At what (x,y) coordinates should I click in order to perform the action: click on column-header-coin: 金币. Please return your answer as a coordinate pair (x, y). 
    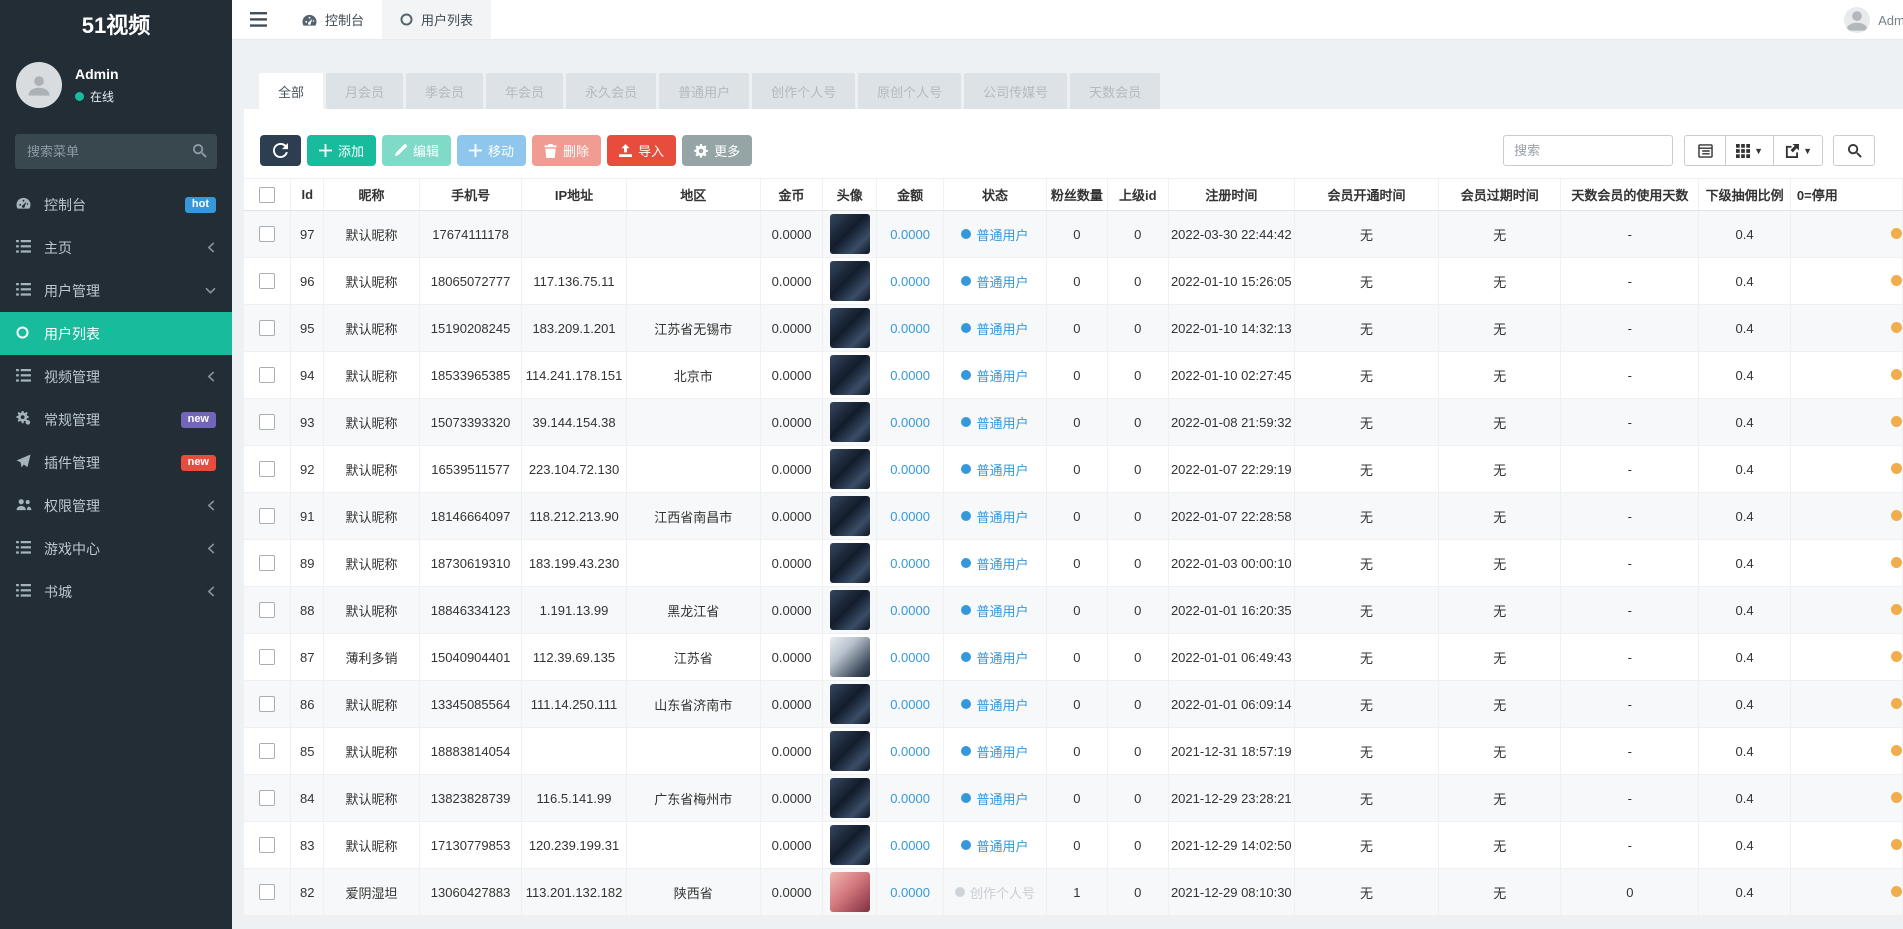
    Looking at the image, I should click on (791, 194).